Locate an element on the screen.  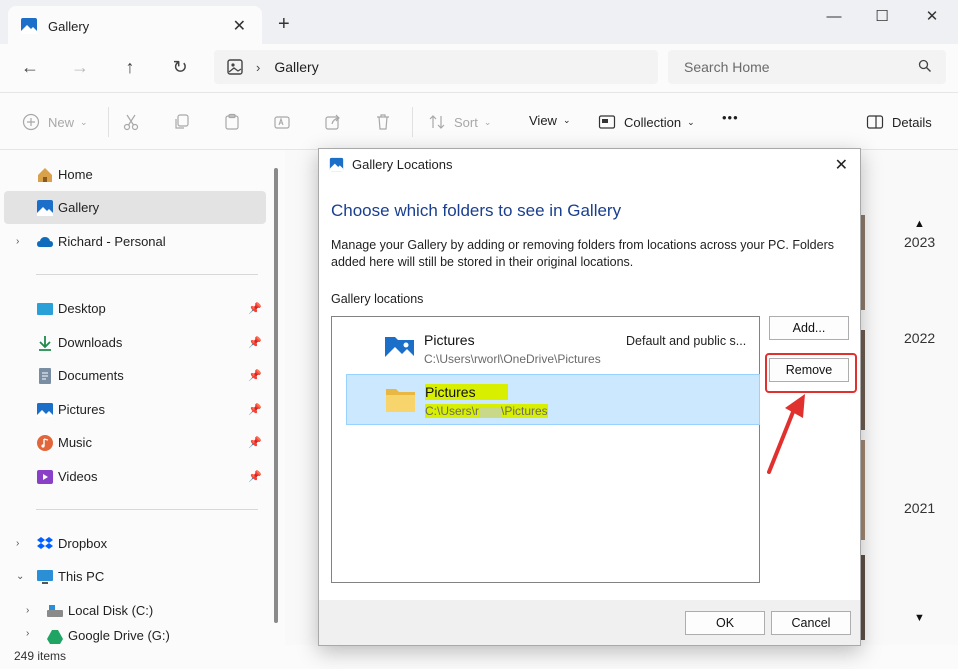
view-button: View ⌄ is located at coordinates (550, 120).